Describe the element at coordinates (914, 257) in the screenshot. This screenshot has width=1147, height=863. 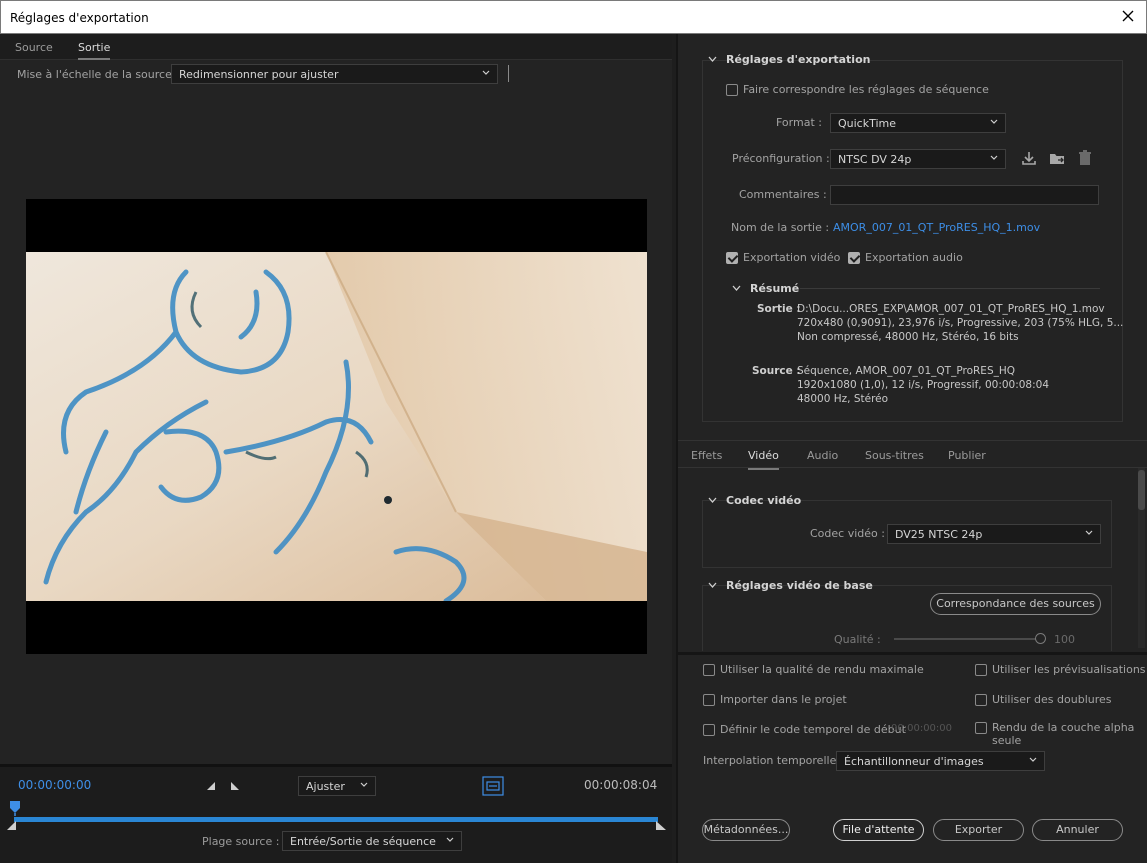
I see `audio-export-label: Exportation audio` at that location.